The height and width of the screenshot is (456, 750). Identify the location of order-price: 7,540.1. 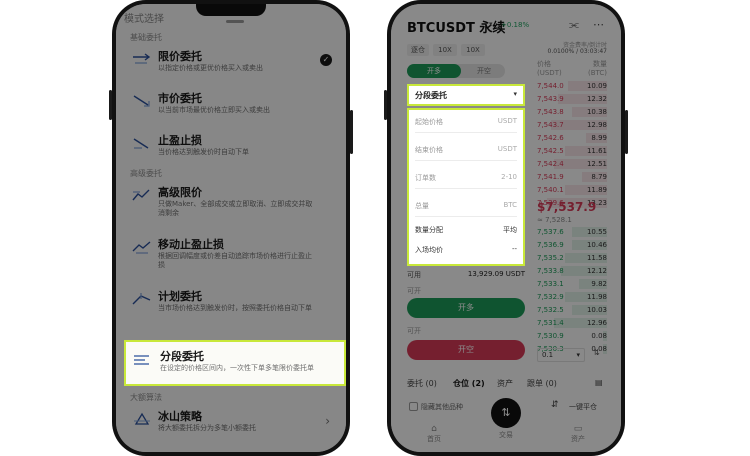
(550, 190).